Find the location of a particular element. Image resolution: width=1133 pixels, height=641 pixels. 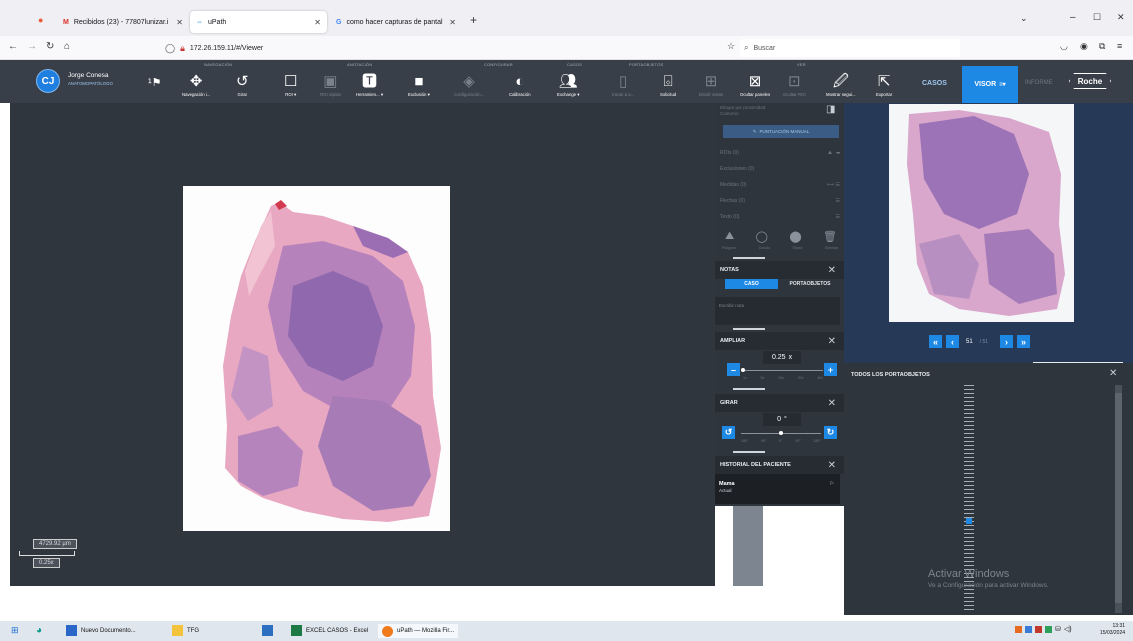

tab-portaobjetos: PORTAOBJETOS is located at coordinates (810, 284).